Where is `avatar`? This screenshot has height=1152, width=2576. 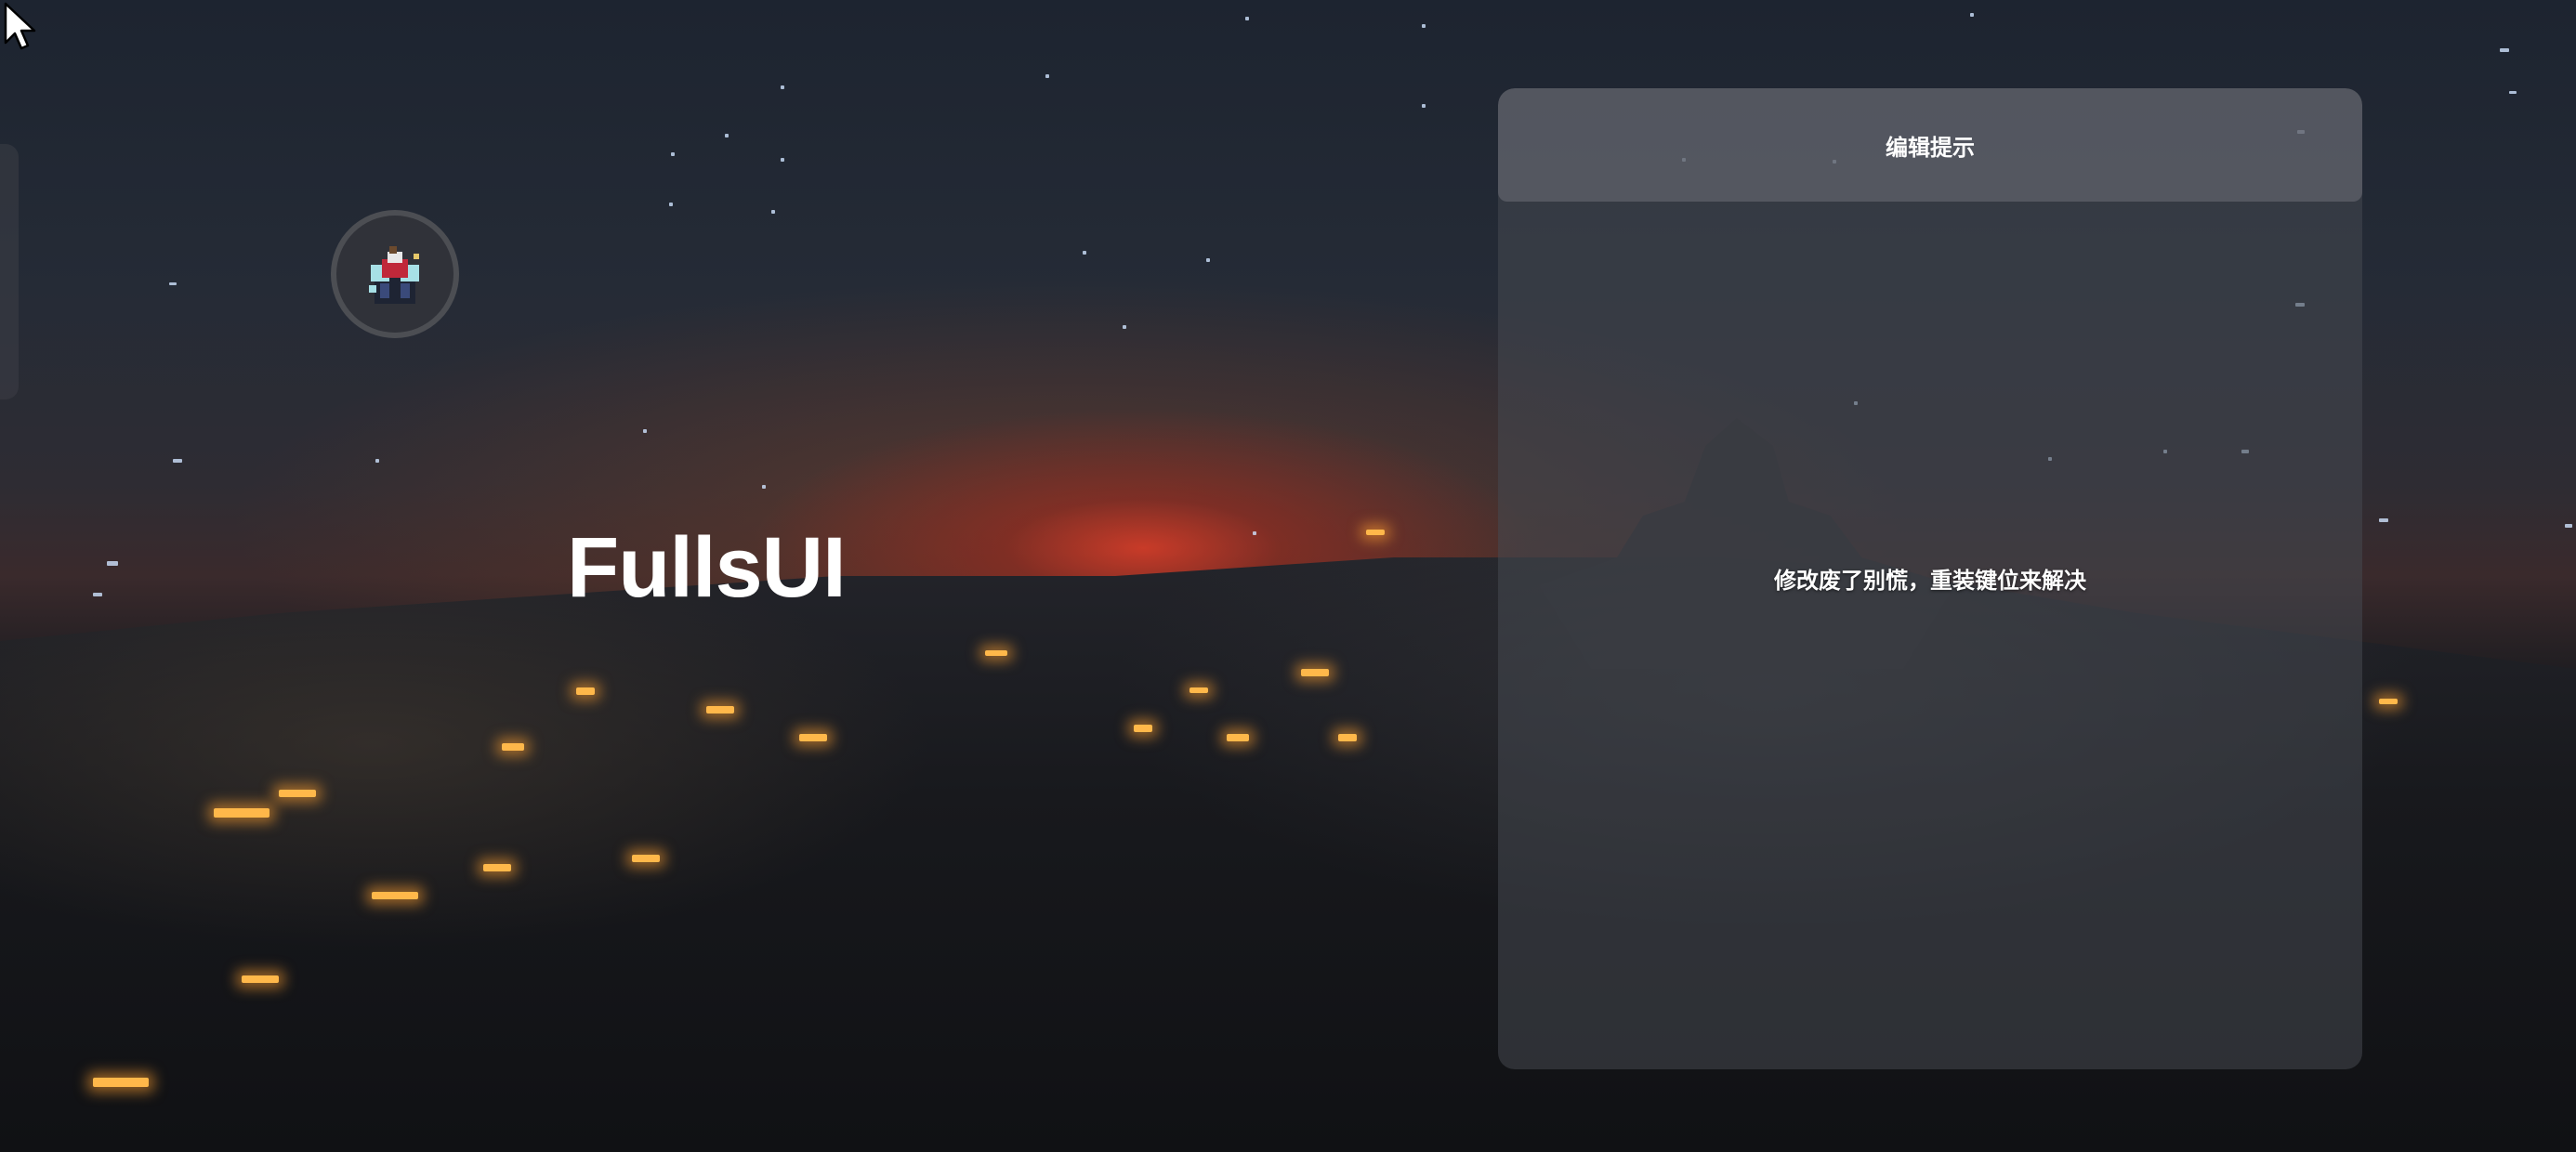 avatar is located at coordinates (395, 274).